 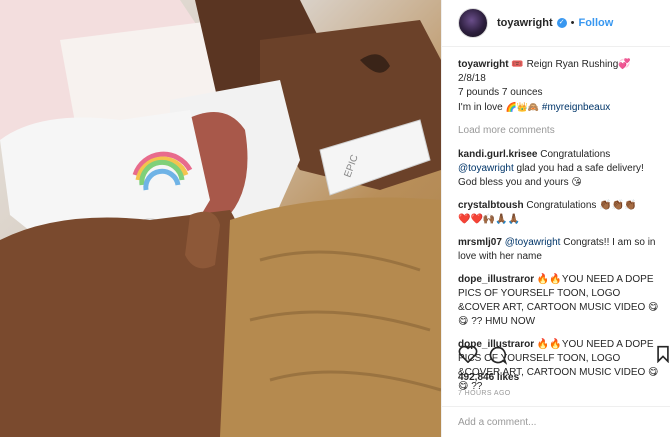 I want to click on follow-button: Follow, so click(x=595, y=23).